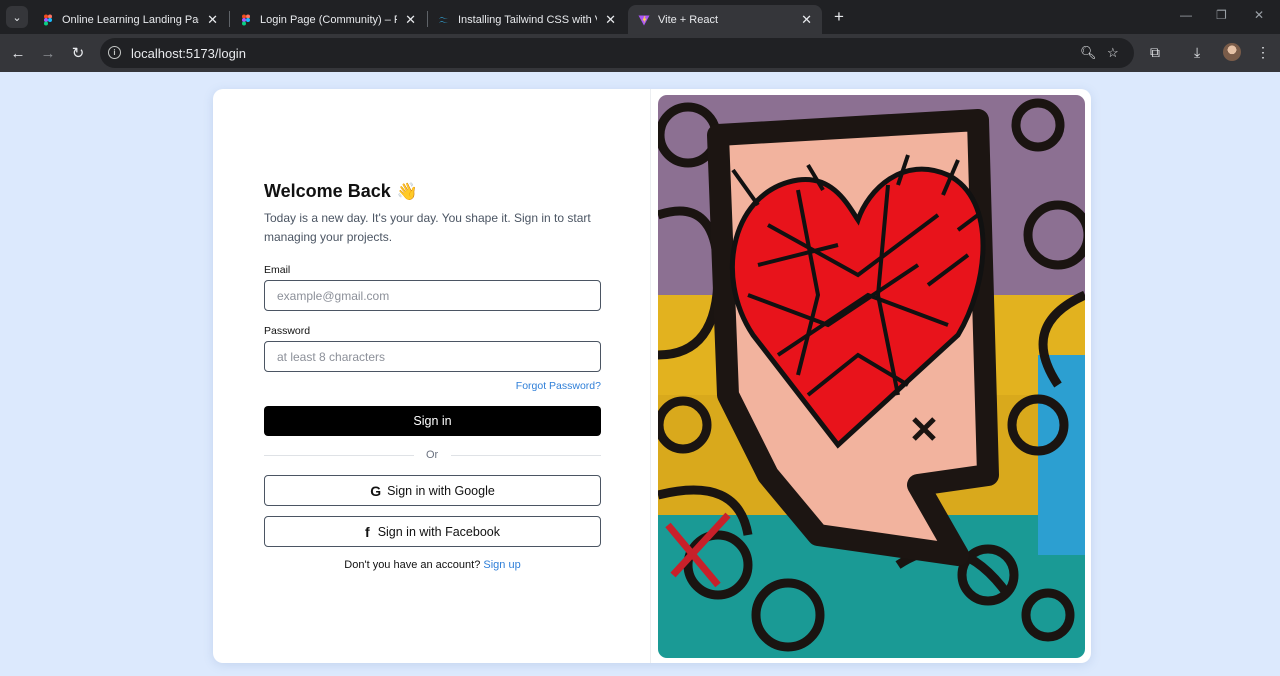 The height and width of the screenshot is (676, 1280). I want to click on no-account-text: Don't you have an account?, so click(412, 565).